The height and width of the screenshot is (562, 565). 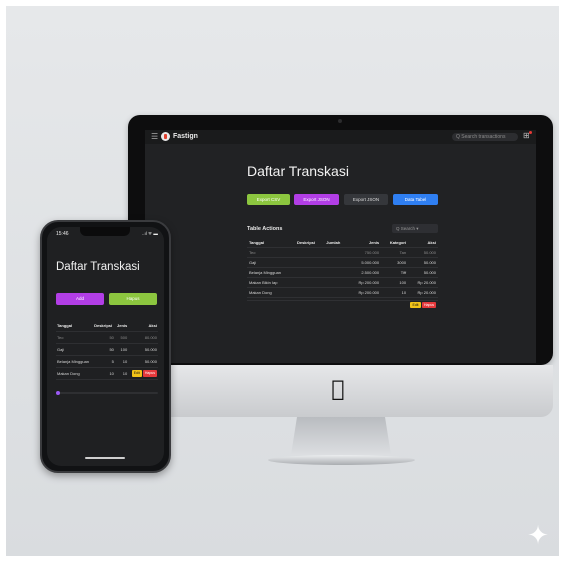 I want to click on table-row: Teo 50 500 80.000, so click(x=107, y=337).